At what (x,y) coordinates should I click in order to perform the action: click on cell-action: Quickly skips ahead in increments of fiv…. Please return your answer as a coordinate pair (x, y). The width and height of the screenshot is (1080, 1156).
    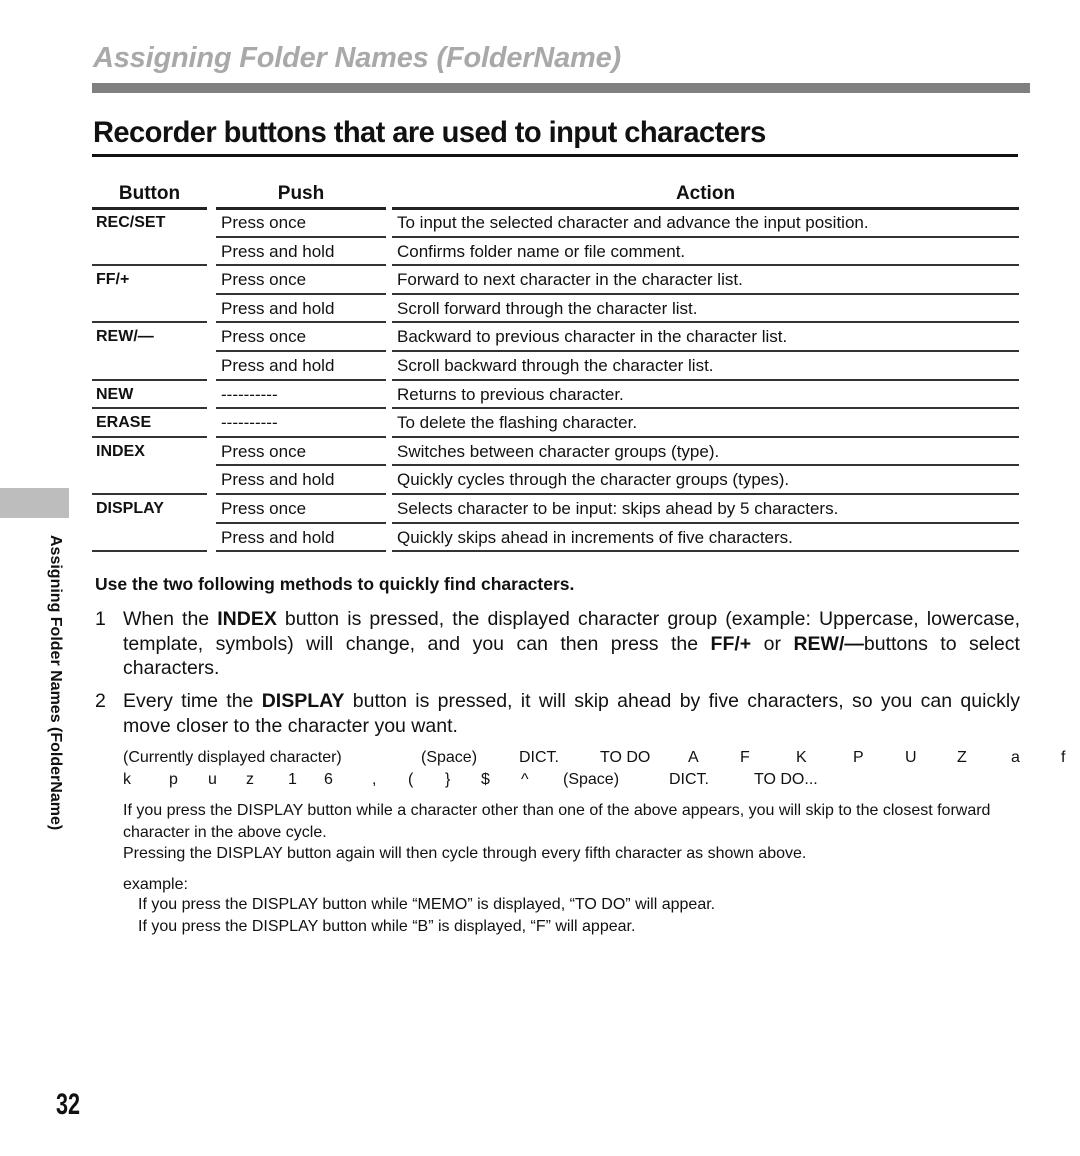
    Looking at the image, I should click on (595, 537).